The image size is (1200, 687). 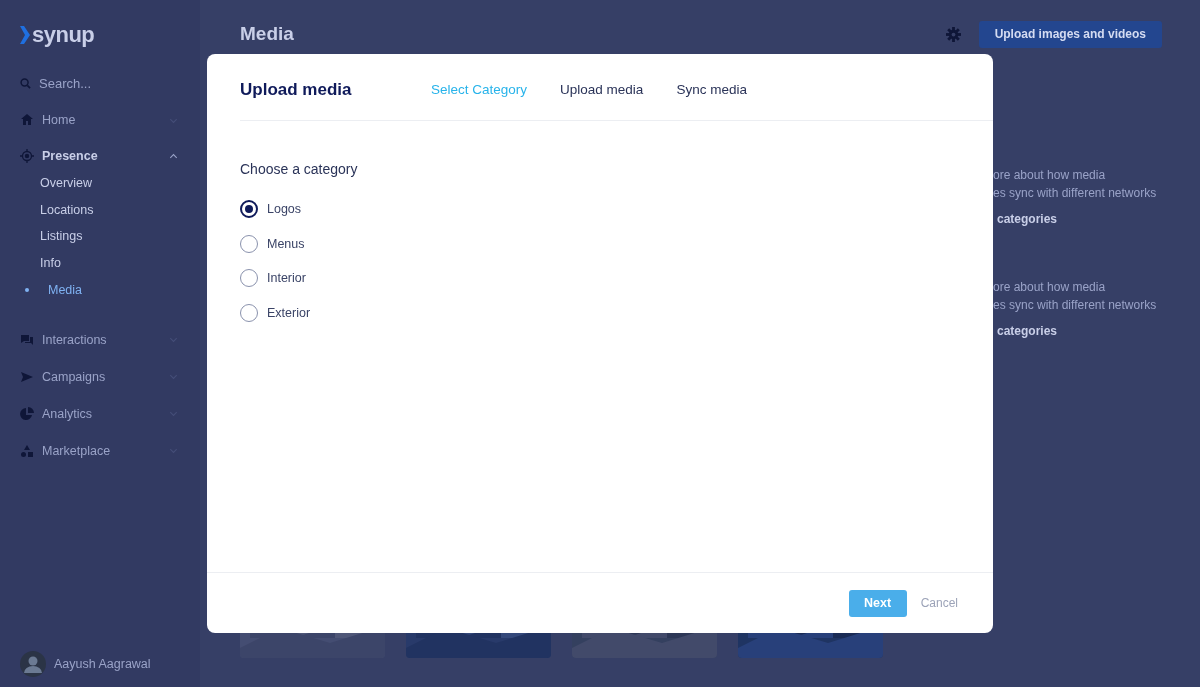 I want to click on user-name: Aayush Aagrawal, so click(x=102, y=664).